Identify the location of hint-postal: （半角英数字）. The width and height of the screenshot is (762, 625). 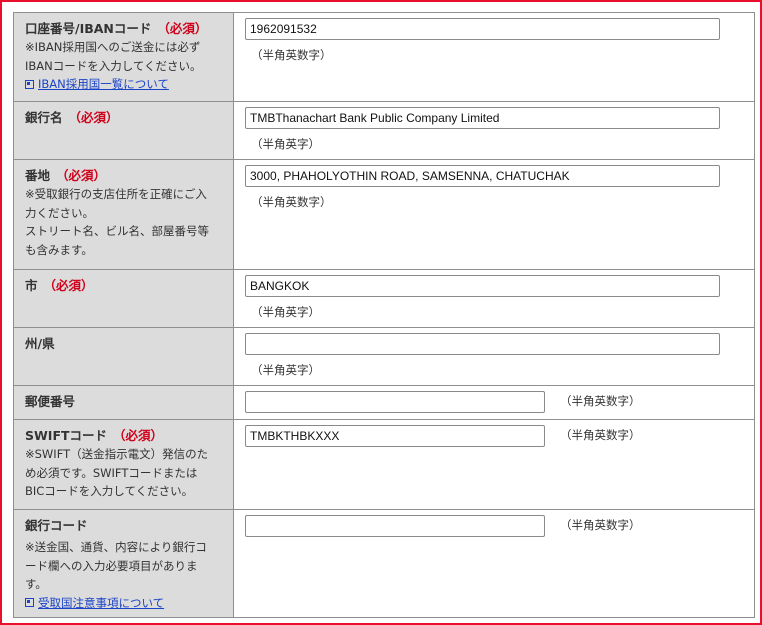
(600, 401).